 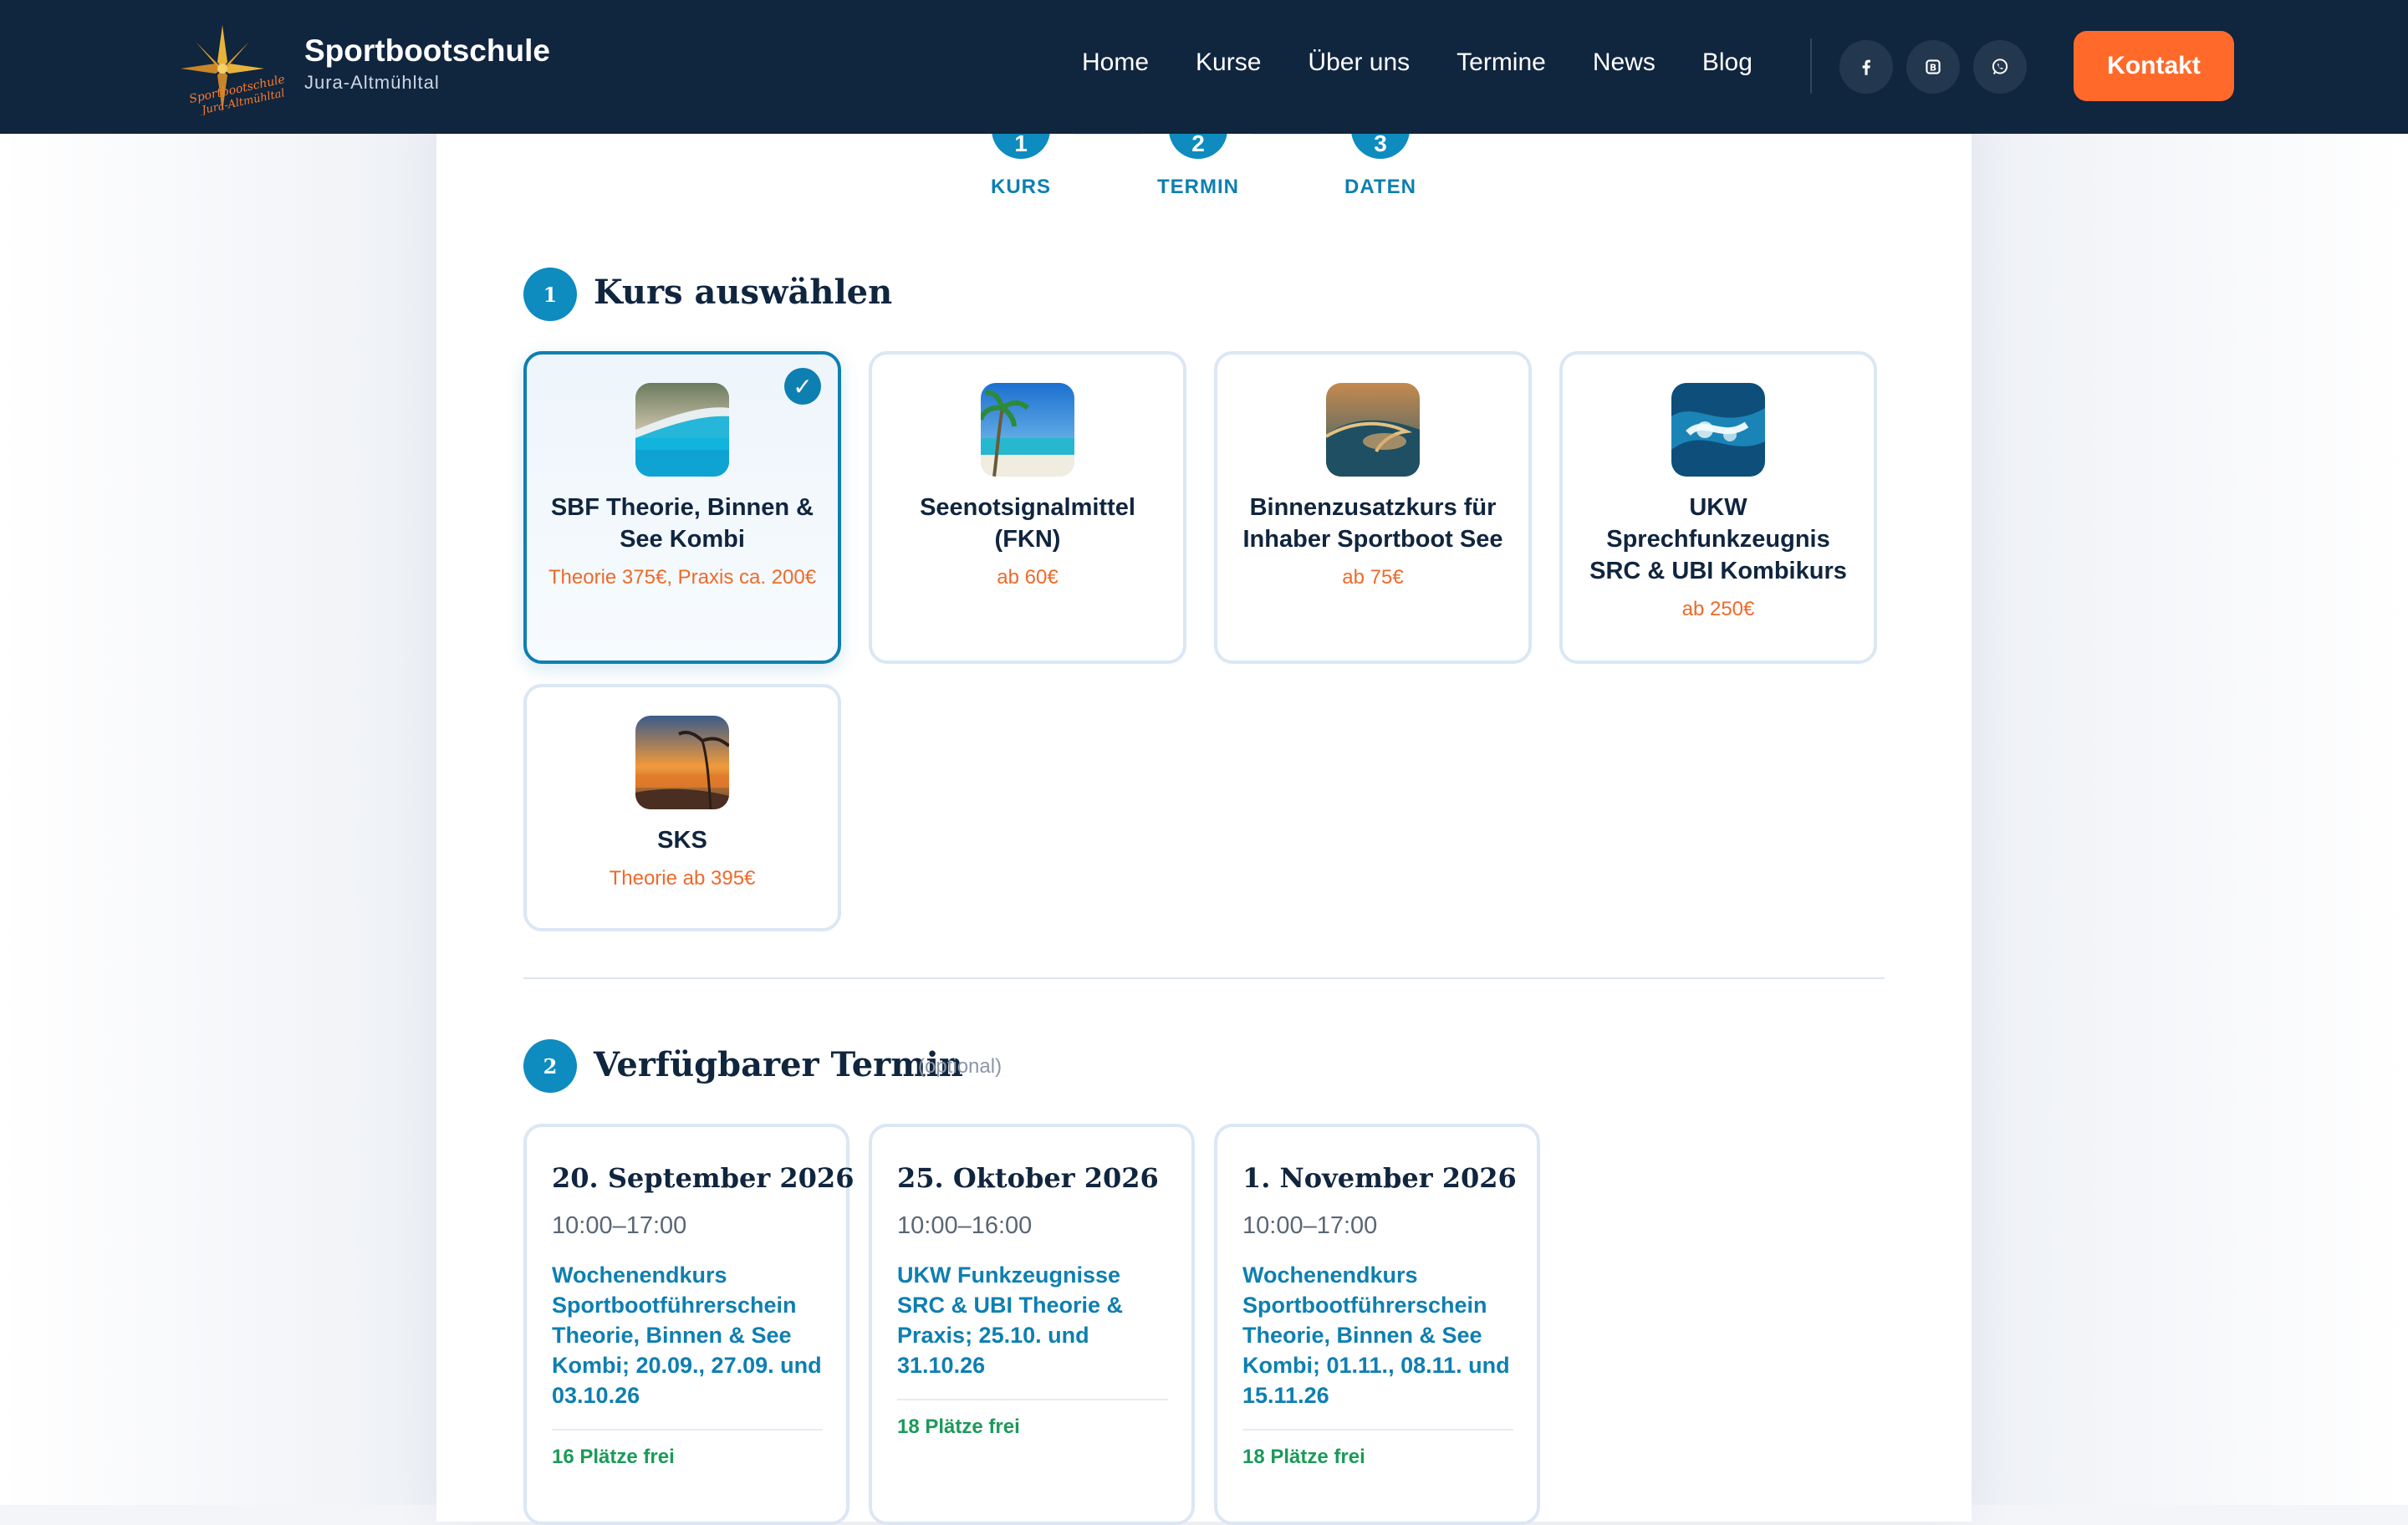 What do you see at coordinates (1204, 978) in the screenshot?
I see `section-divider` at bounding box center [1204, 978].